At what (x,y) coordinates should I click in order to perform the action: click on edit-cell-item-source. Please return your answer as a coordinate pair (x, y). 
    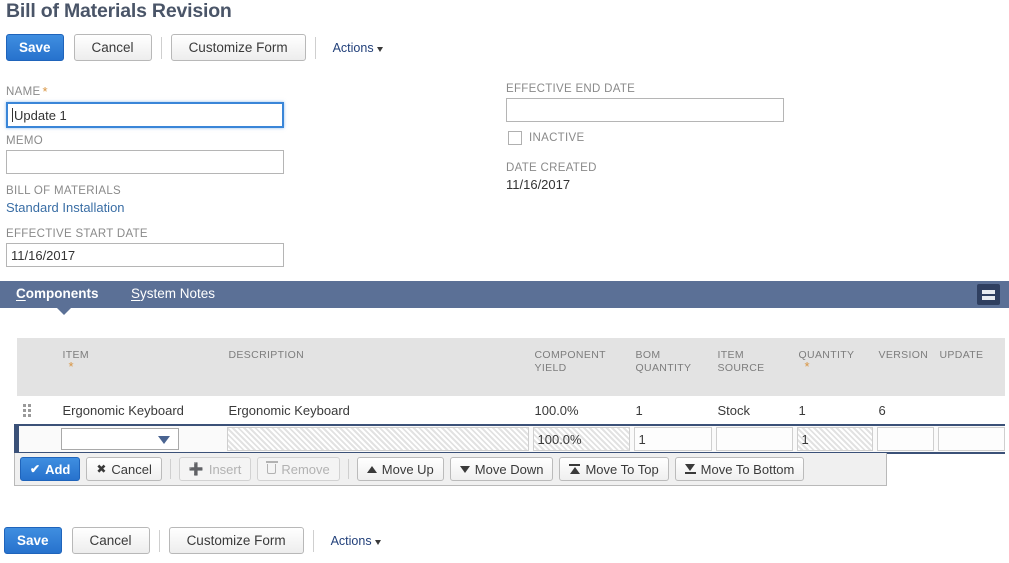
    Looking at the image, I should click on (752, 439).